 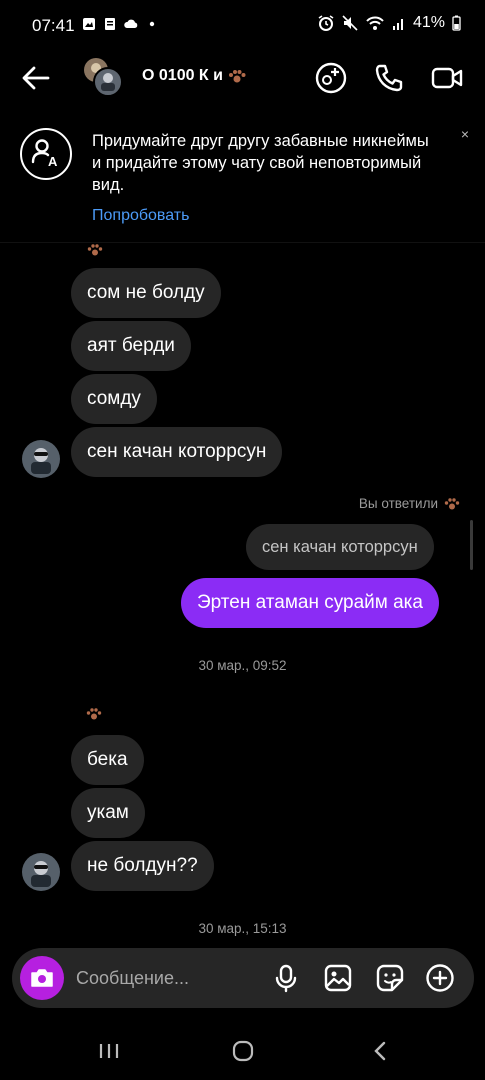 What do you see at coordinates (242, 928) in the screenshot?
I see `message-timestamp: 30 мар., 15:13` at bounding box center [242, 928].